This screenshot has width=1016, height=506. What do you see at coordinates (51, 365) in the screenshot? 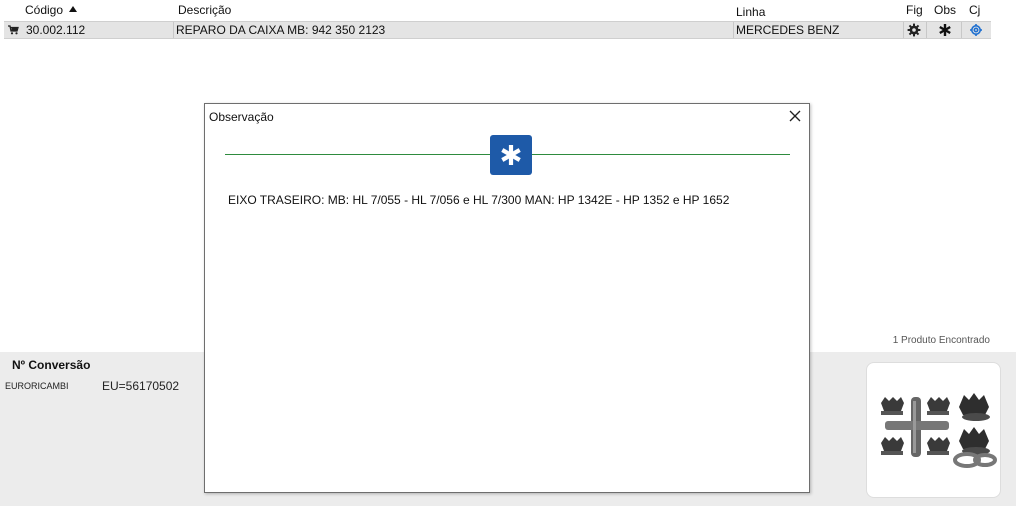
I see `conversion-title: Nº Conversão` at bounding box center [51, 365].